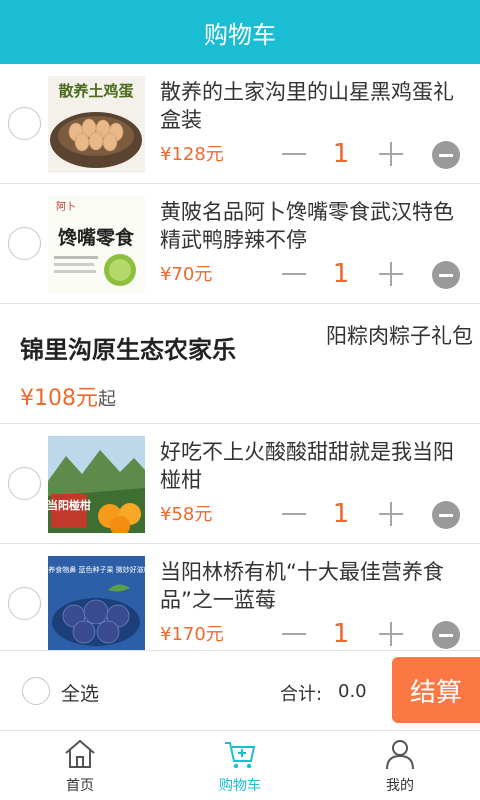 This screenshot has height=800, width=480. I want to click on cart-summary-bar: 全选 合计: 0.0 结算, so click(240, 690).